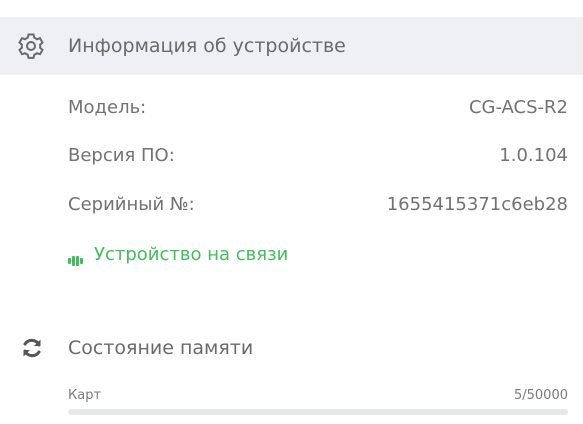 The image size is (583, 424). Describe the element at coordinates (207, 46) in the screenshot. I see `device-info-title: Информация об устройстве` at that location.